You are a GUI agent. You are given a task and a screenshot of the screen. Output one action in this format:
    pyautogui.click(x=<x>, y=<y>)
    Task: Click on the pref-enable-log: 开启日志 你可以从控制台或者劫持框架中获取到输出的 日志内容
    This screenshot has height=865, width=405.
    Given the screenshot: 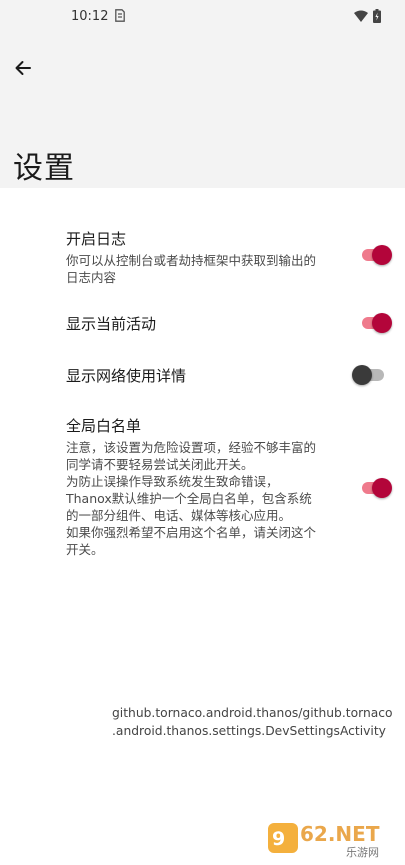 What is the action you would take?
    pyautogui.click(x=201, y=257)
    